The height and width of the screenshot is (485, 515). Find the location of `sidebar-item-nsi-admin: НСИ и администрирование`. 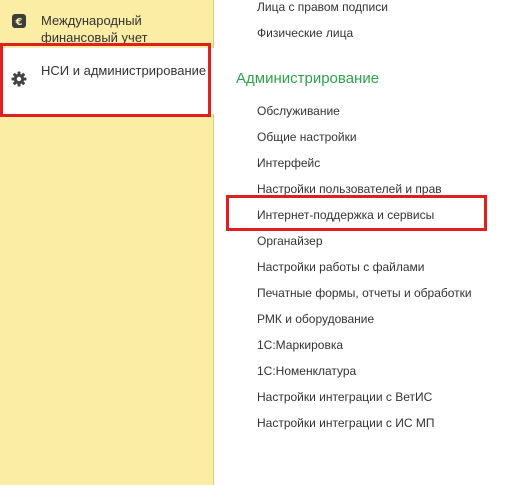

sidebar-item-nsi-admin: НСИ и администрирование is located at coordinates (107, 81).